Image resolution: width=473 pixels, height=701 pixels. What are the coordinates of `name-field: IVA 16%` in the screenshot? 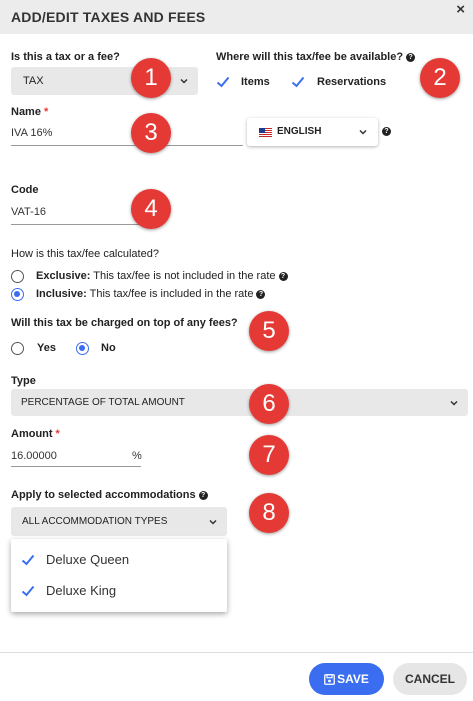 It's located at (127, 135).